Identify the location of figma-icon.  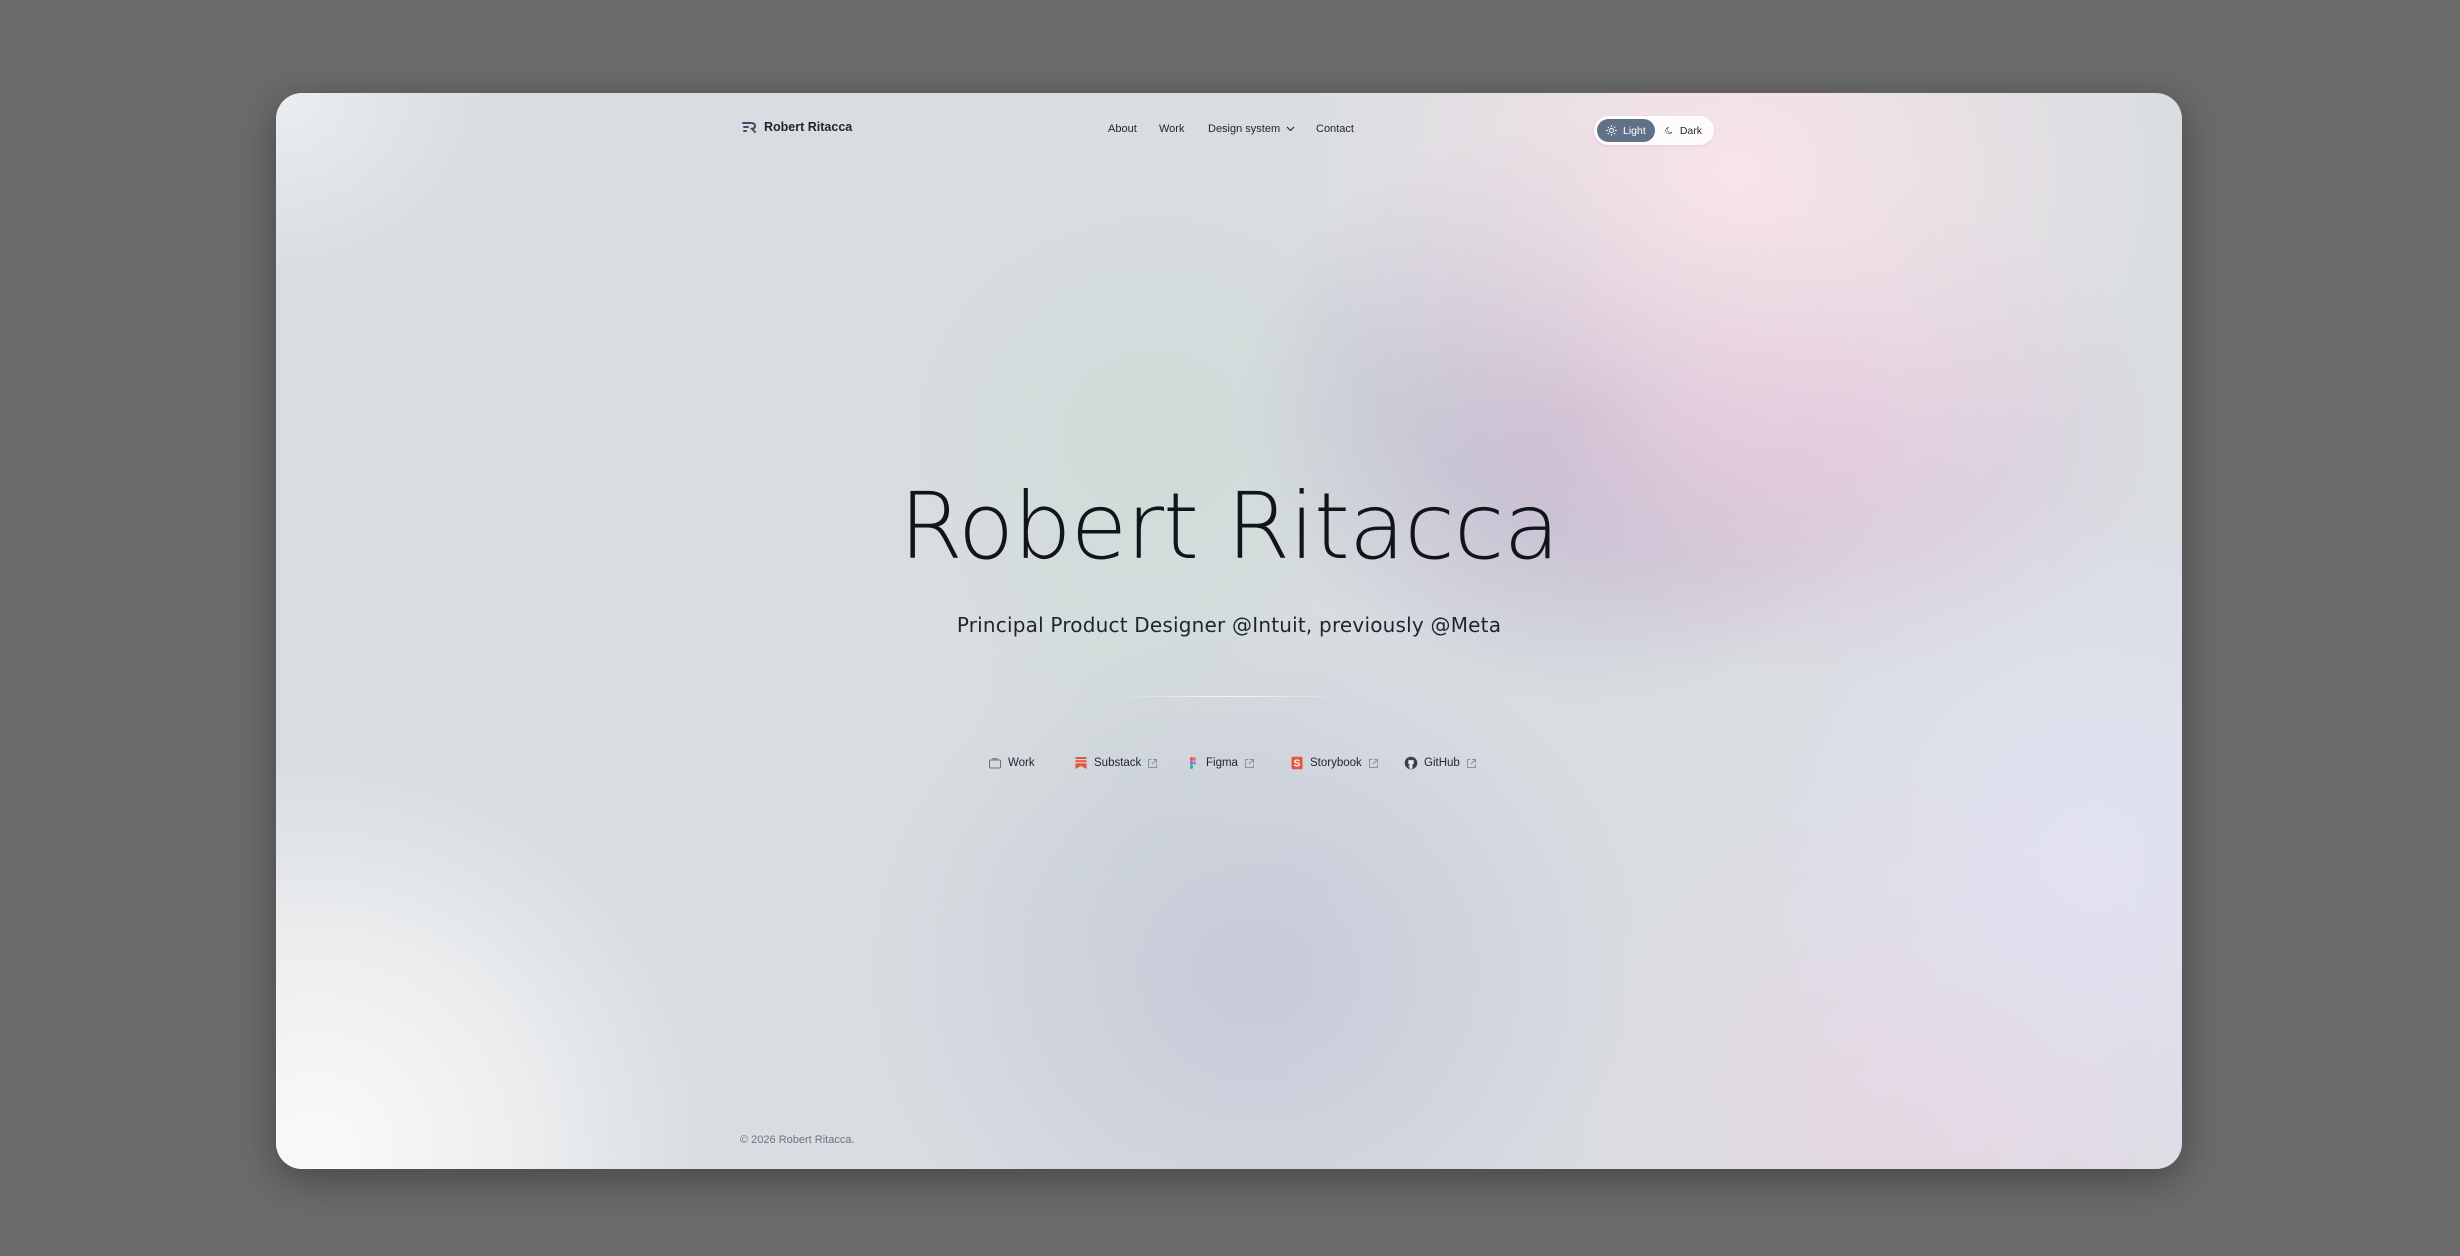
(1193, 763).